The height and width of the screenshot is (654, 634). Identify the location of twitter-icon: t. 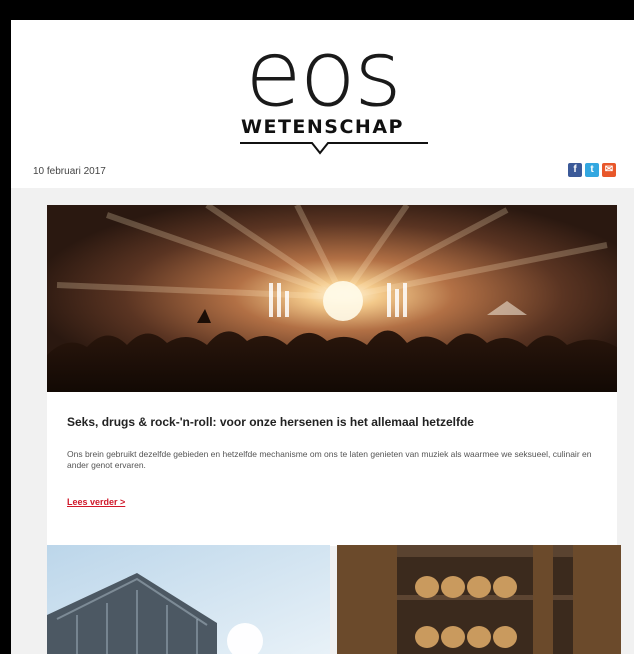
(592, 170).